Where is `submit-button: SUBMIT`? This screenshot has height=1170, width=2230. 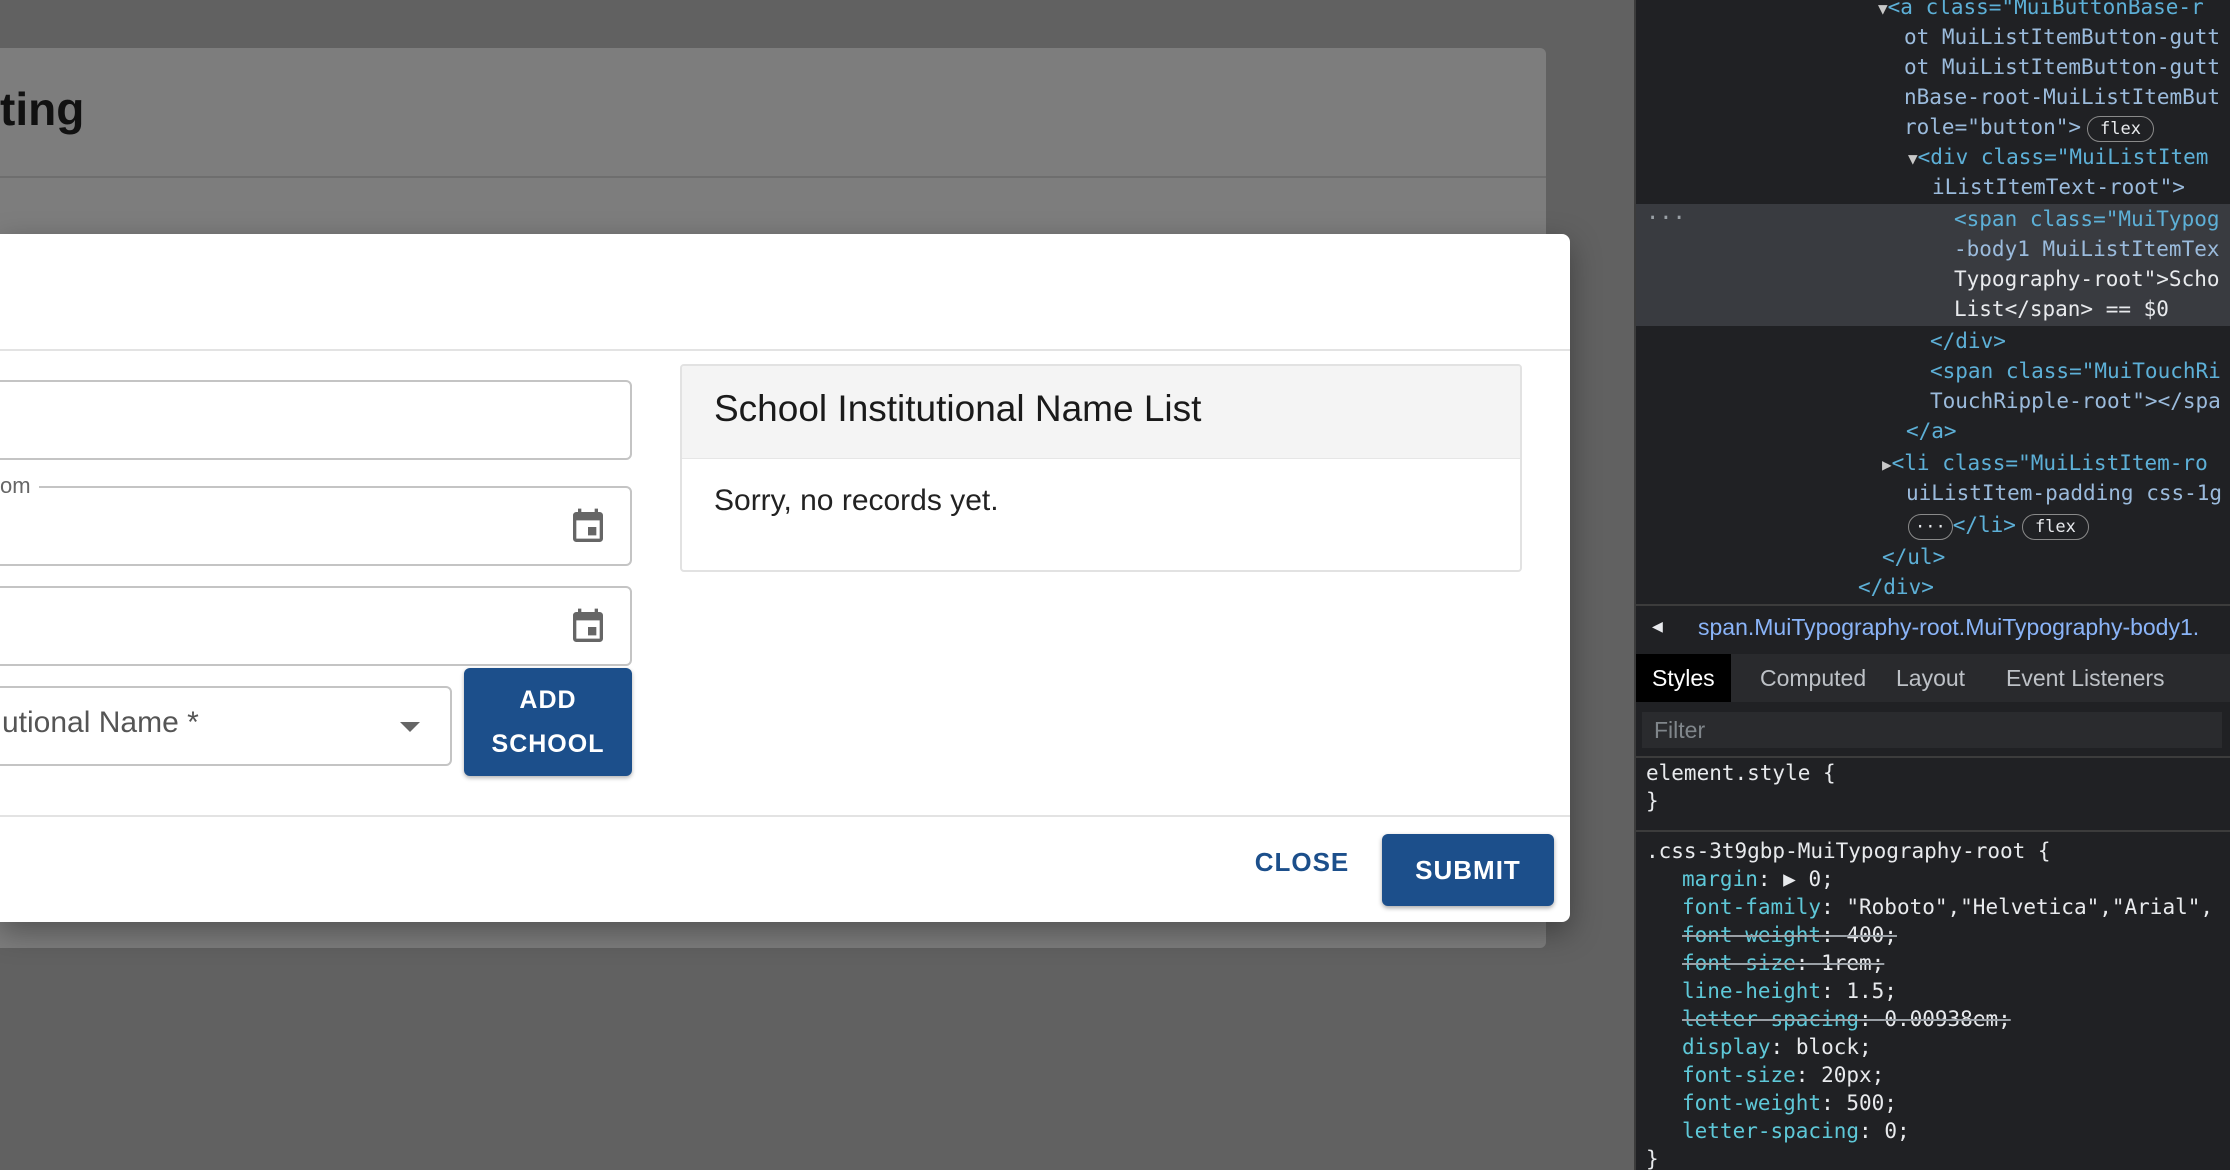
submit-button: SUBMIT is located at coordinates (1468, 870).